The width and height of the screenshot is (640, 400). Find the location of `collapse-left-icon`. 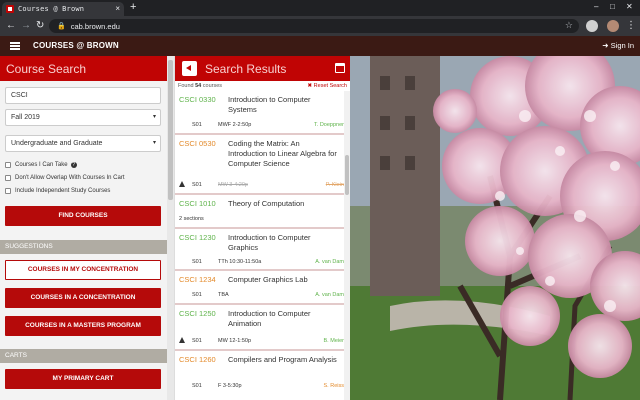

collapse-left-icon is located at coordinates (189, 68).